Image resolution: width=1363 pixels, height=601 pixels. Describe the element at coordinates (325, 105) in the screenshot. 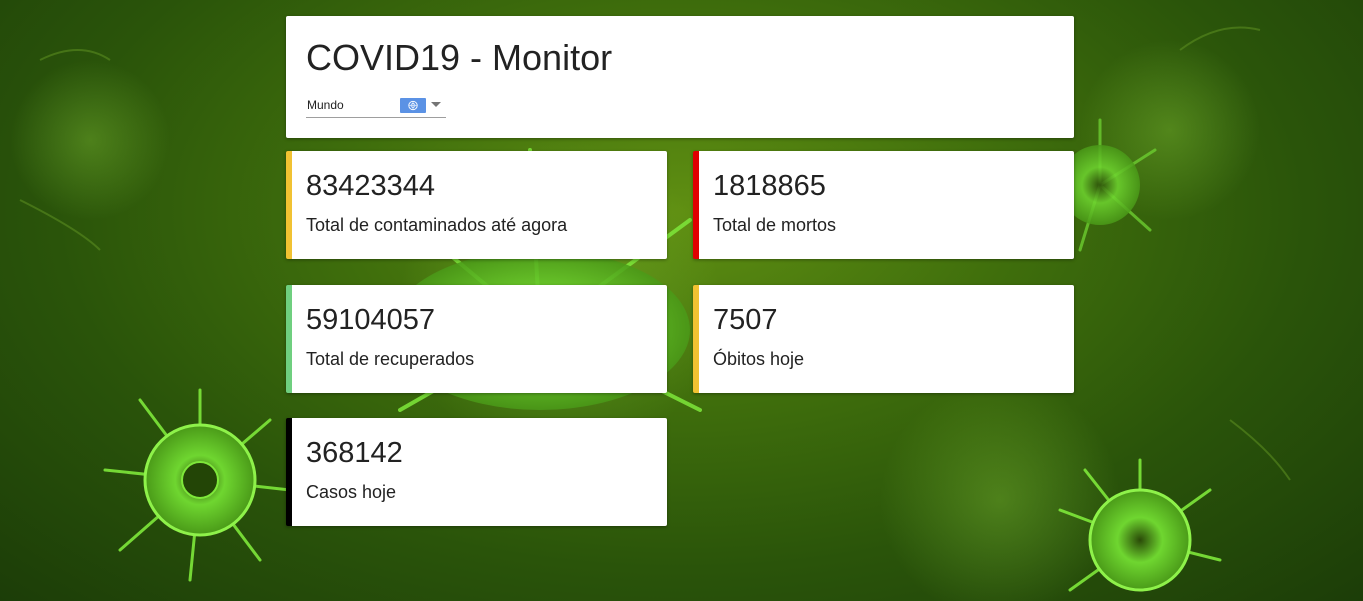

I see `region-select-value: Mundo` at that location.